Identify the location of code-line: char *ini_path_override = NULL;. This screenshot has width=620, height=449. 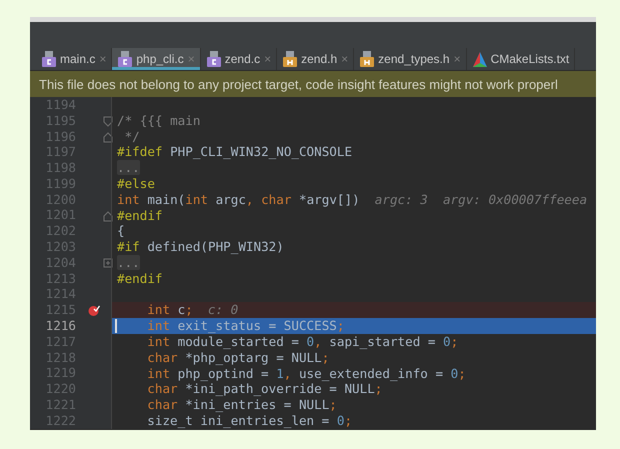
(353, 389).